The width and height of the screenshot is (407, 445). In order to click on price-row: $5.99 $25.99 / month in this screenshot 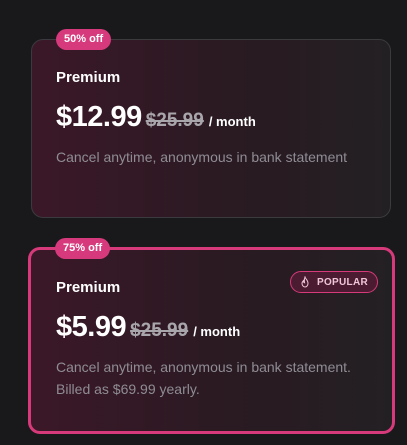, I will do `click(148, 327)`.